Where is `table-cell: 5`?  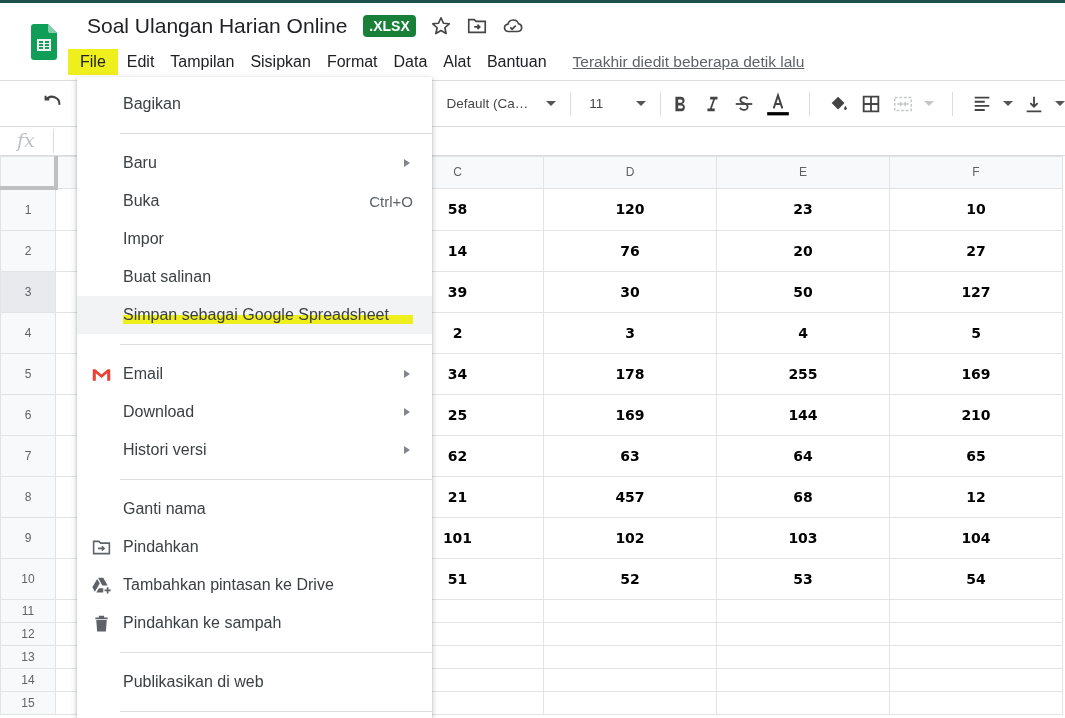
table-cell: 5 is located at coordinates (976, 333).